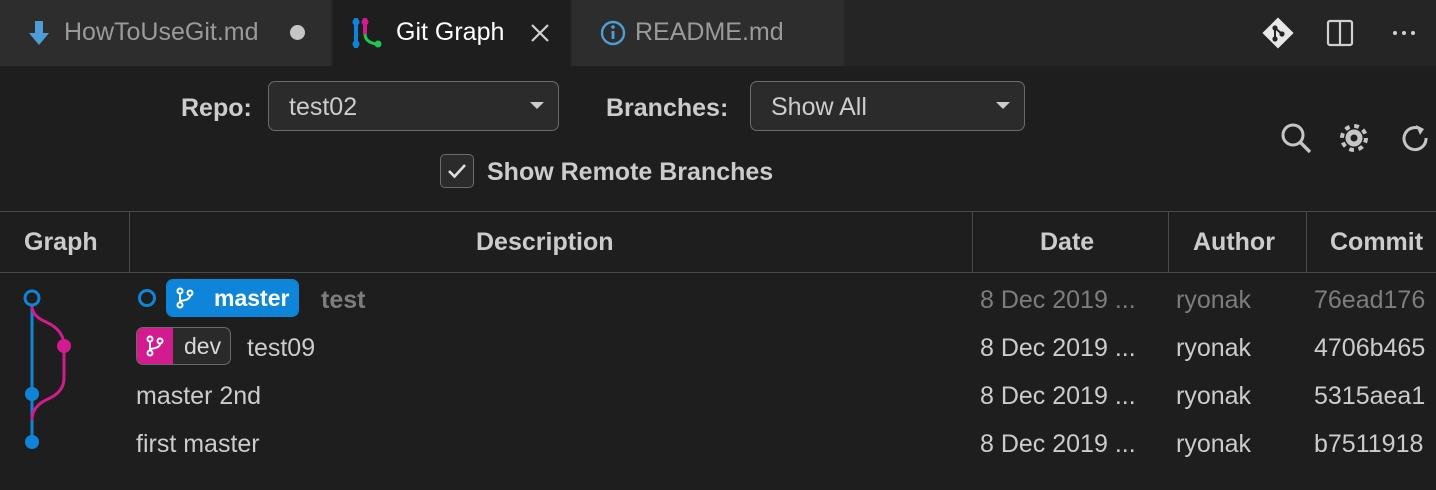 The width and height of the screenshot is (1436, 490). What do you see at coordinates (613, 33) in the screenshot?
I see `info-icon` at bounding box center [613, 33].